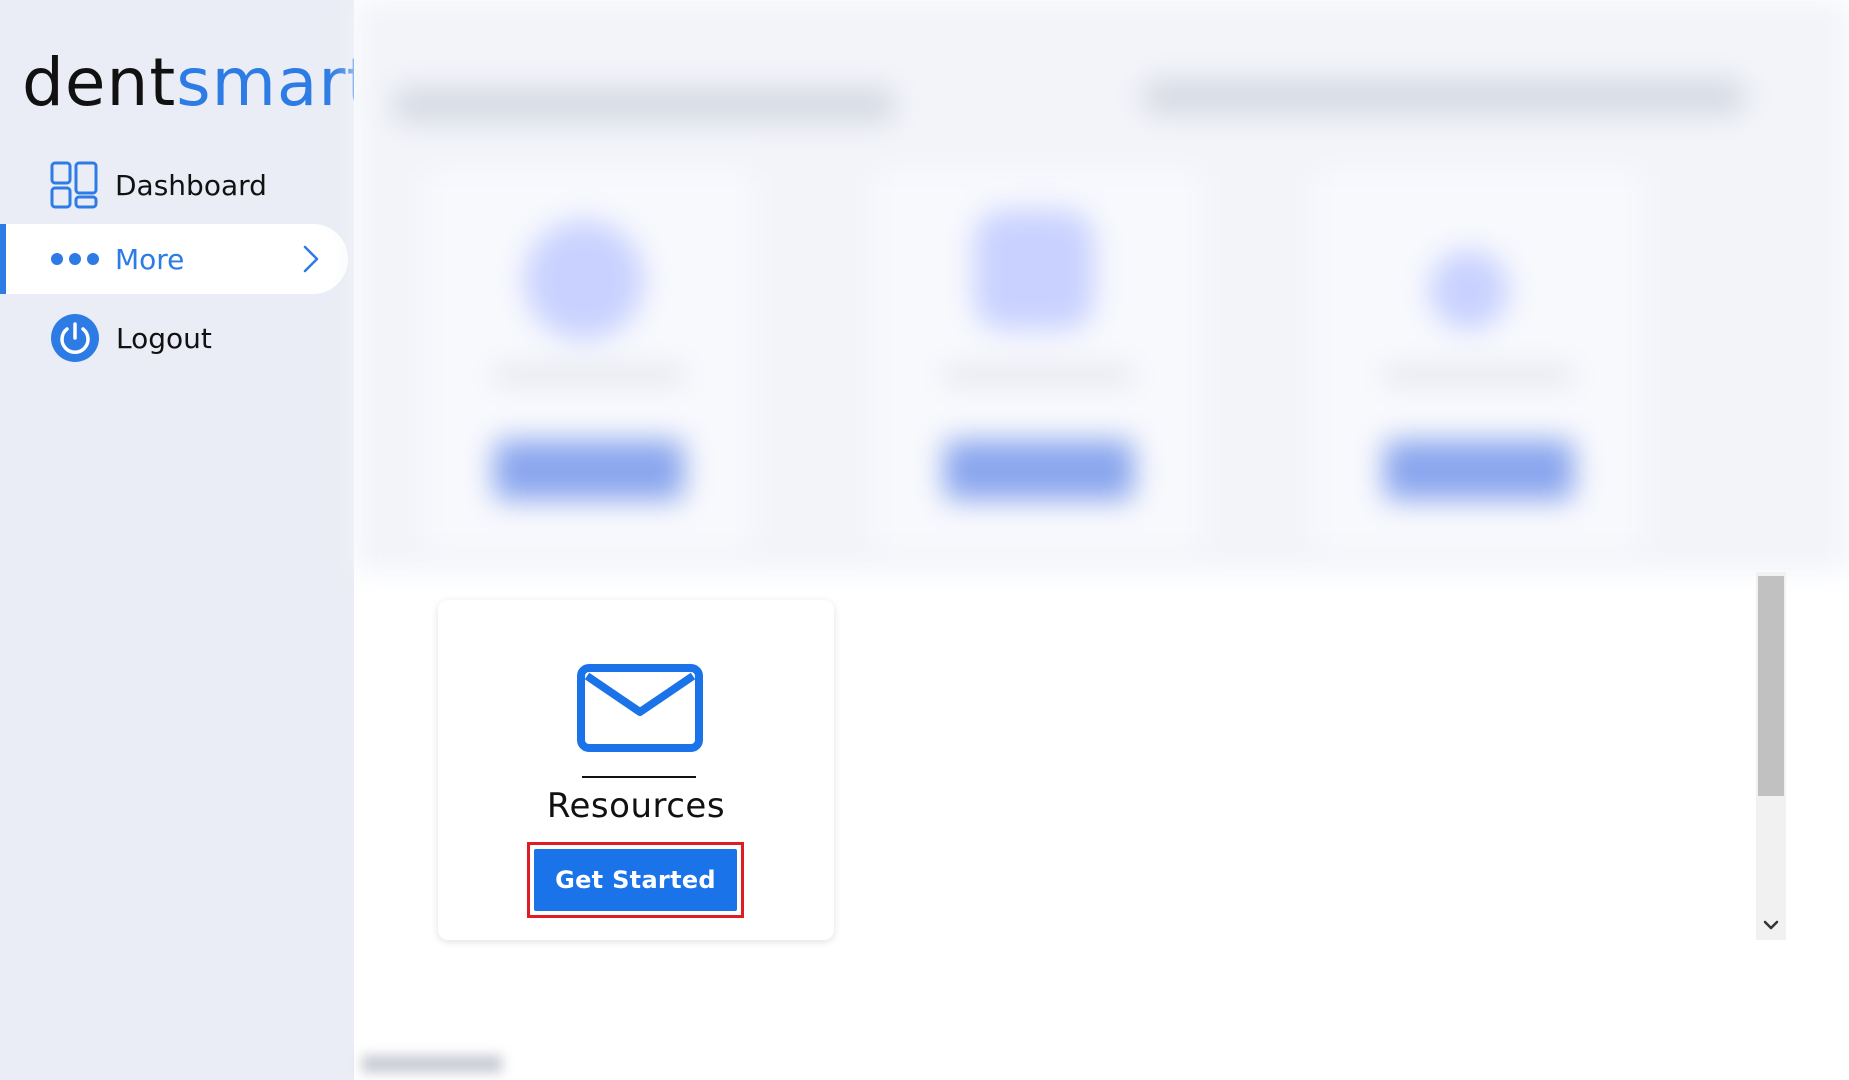  What do you see at coordinates (150, 259) in the screenshot?
I see `sidebar-item-label: More` at bounding box center [150, 259].